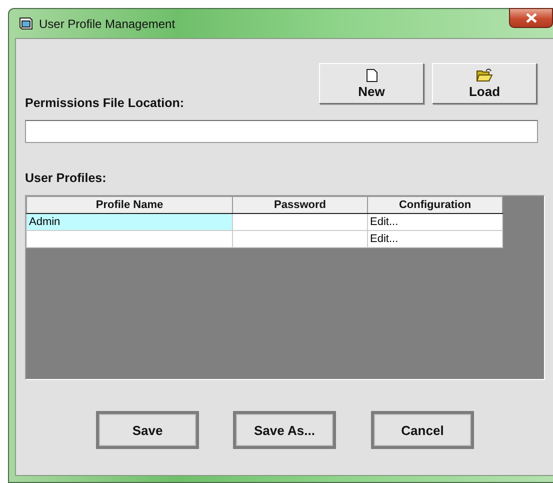 This screenshot has height=483, width=553. Describe the element at coordinates (484, 75) in the screenshot. I see `open-folder-icon` at that location.